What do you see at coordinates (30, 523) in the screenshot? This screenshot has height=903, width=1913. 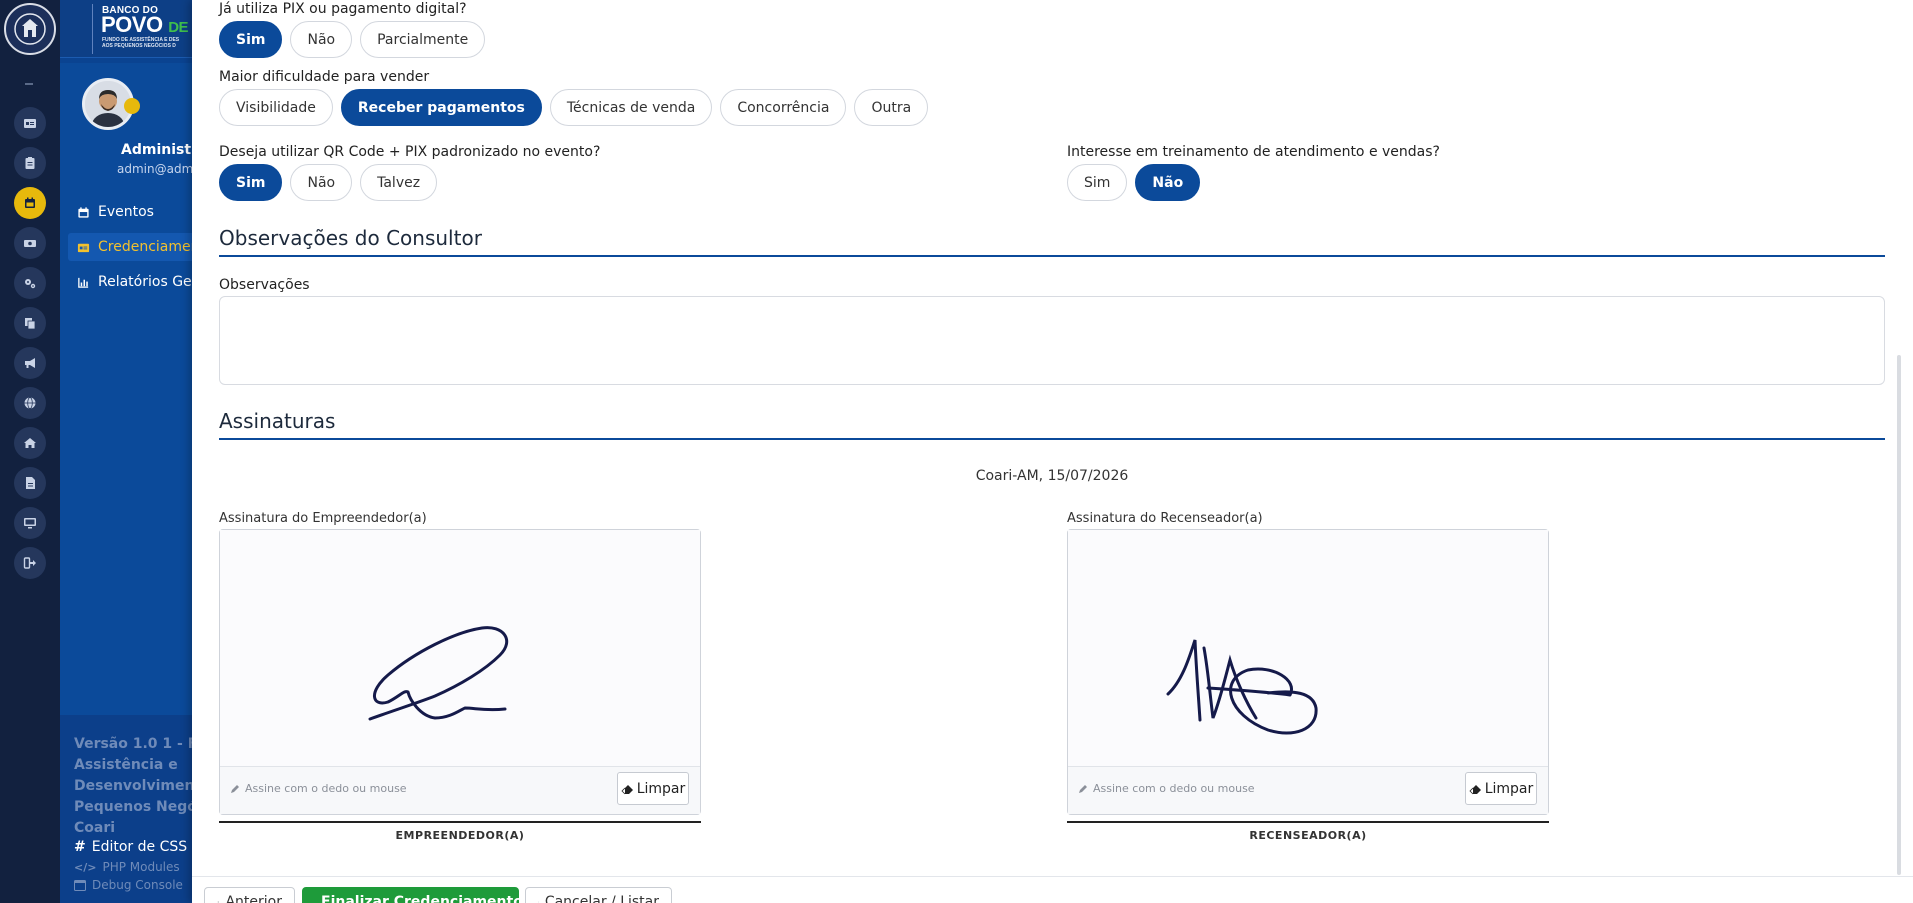 I see `rail-monitor-icon` at bounding box center [30, 523].